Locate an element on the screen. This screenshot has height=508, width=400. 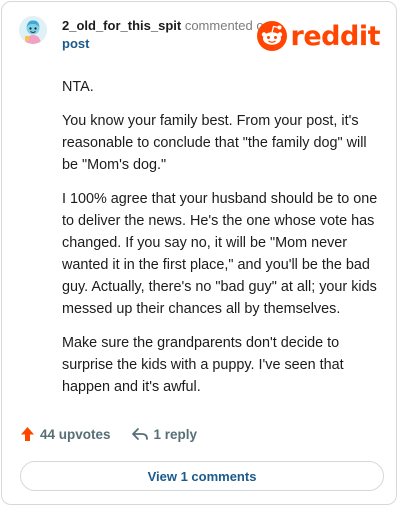
comment-header: 2_old_for_this_spit commented on is located at coordinates (166, 26).